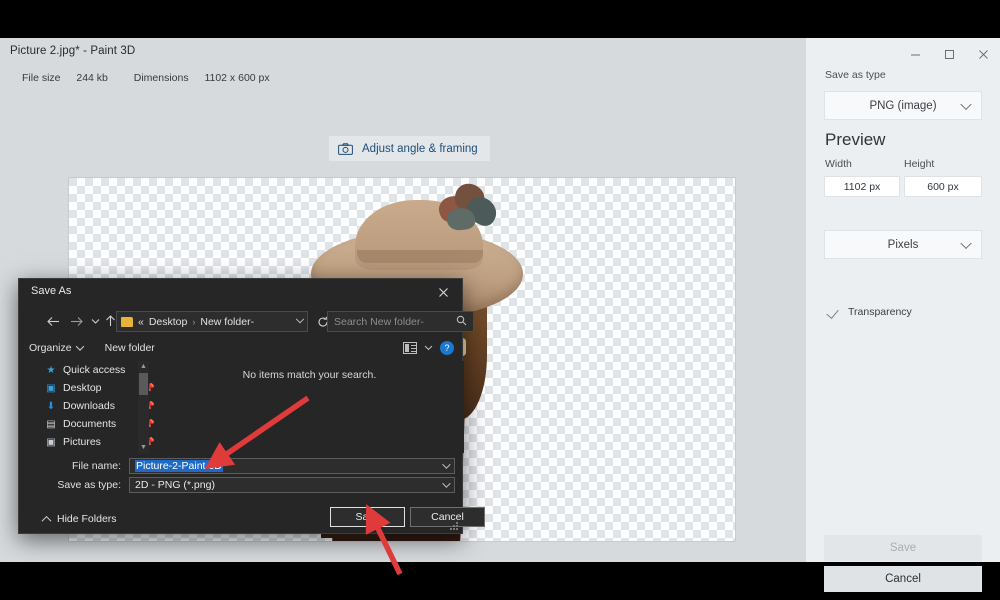 Image resolution: width=1000 pixels, height=600 pixels. Describe the element at coordinates (983, 54) in the screenshot. I see `close-icon` at that location.